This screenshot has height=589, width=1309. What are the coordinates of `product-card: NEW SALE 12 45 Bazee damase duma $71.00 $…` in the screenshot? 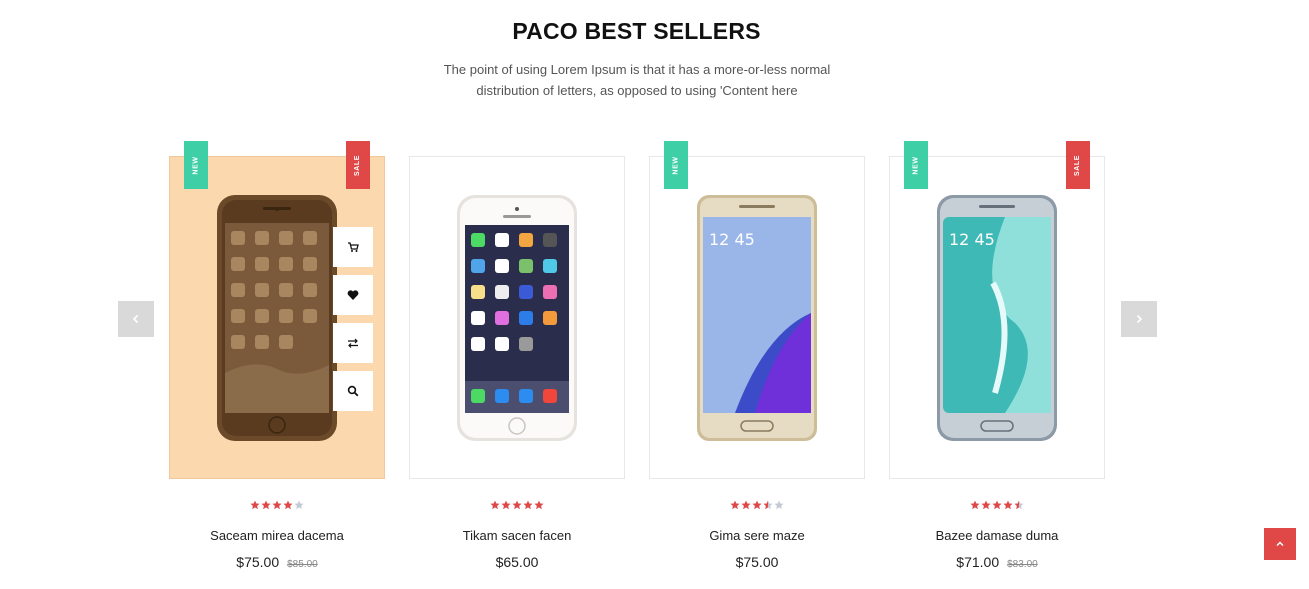 It's located at (997, 355).